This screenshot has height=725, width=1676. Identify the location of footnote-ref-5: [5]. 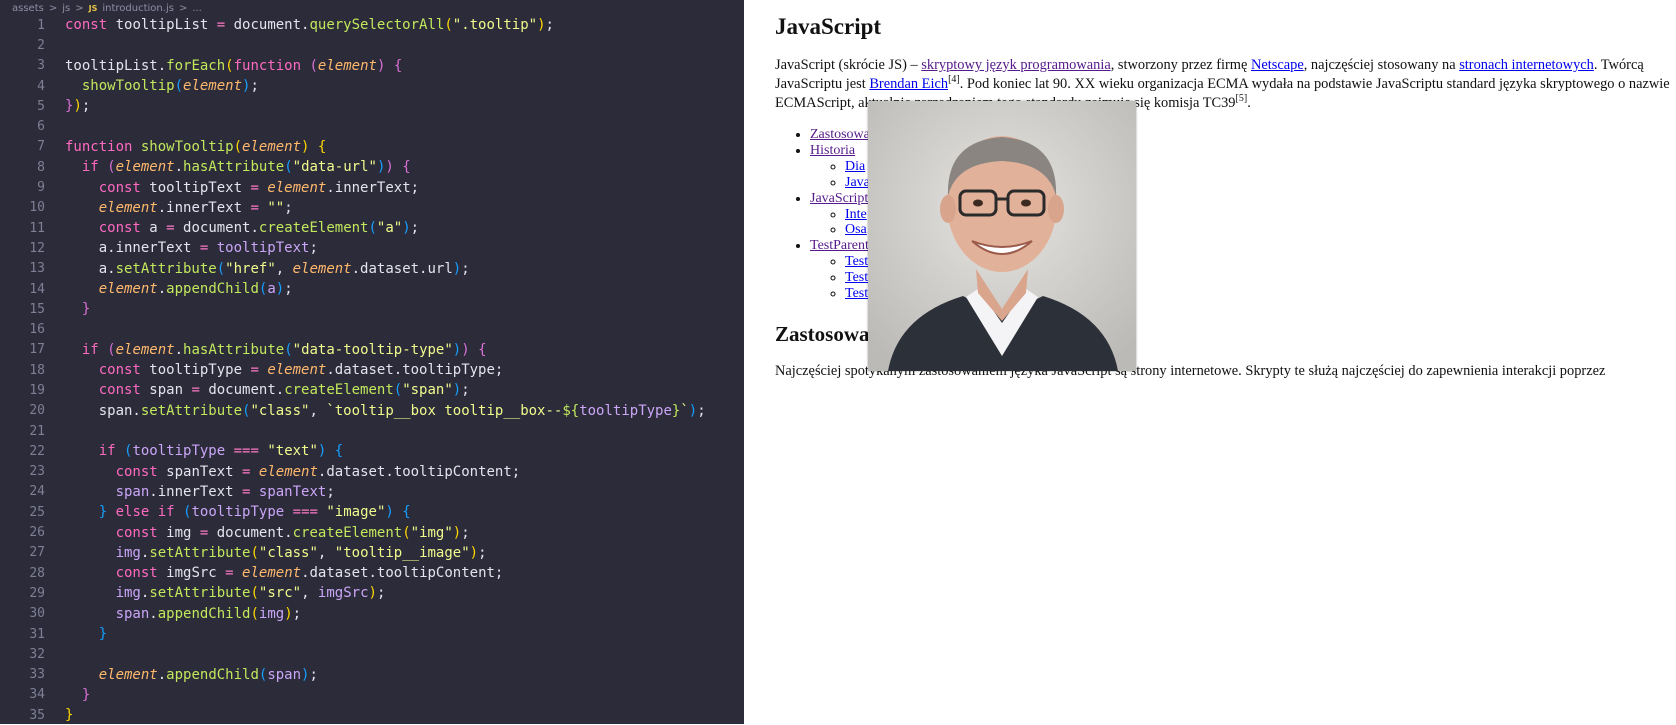
(1242, 98).